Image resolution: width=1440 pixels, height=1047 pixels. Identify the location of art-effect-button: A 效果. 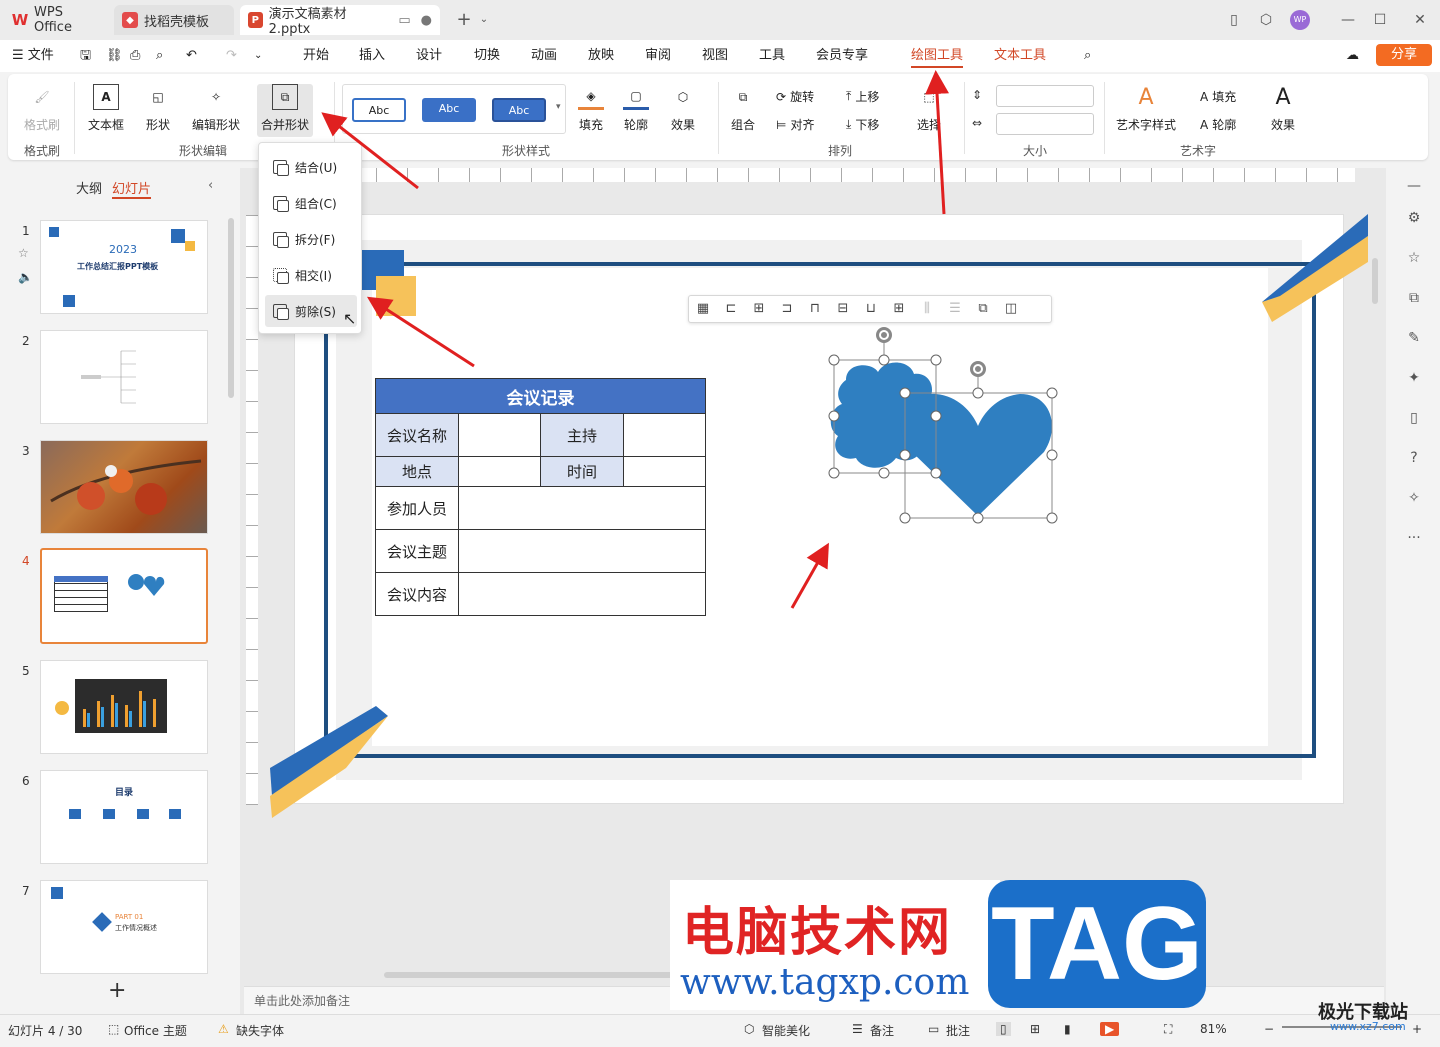
(1283, 108).